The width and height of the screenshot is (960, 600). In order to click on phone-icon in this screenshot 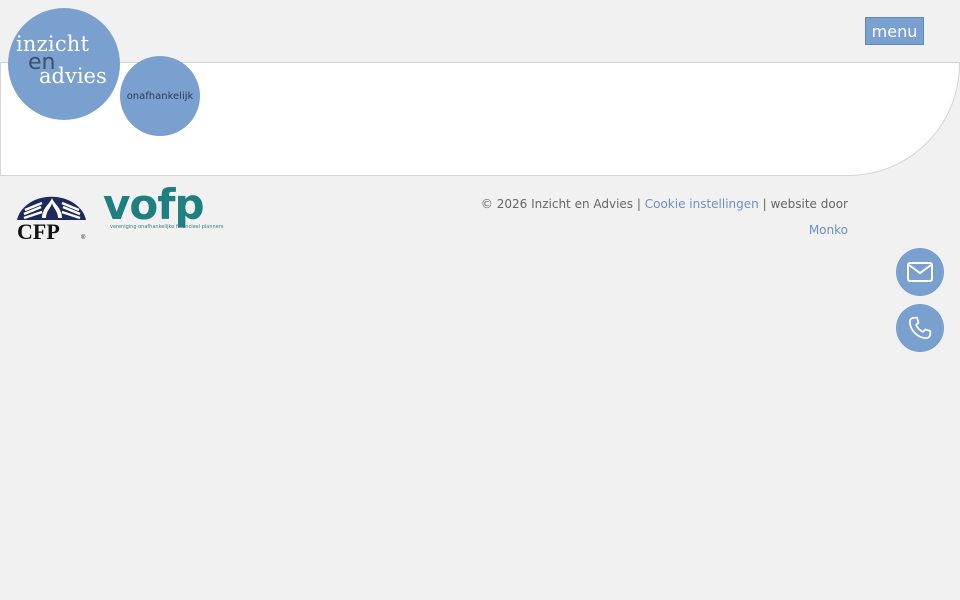, I will do `click(920, 328)`.